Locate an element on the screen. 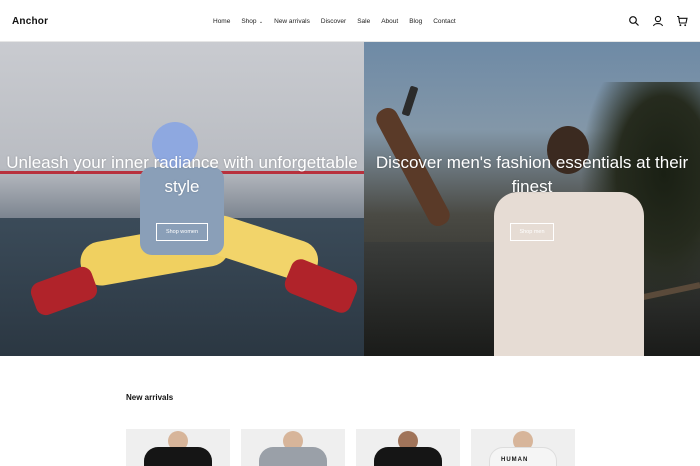 The height and width of the screenshot is (466, 700). search-icon is located at coordinates (634, 20).